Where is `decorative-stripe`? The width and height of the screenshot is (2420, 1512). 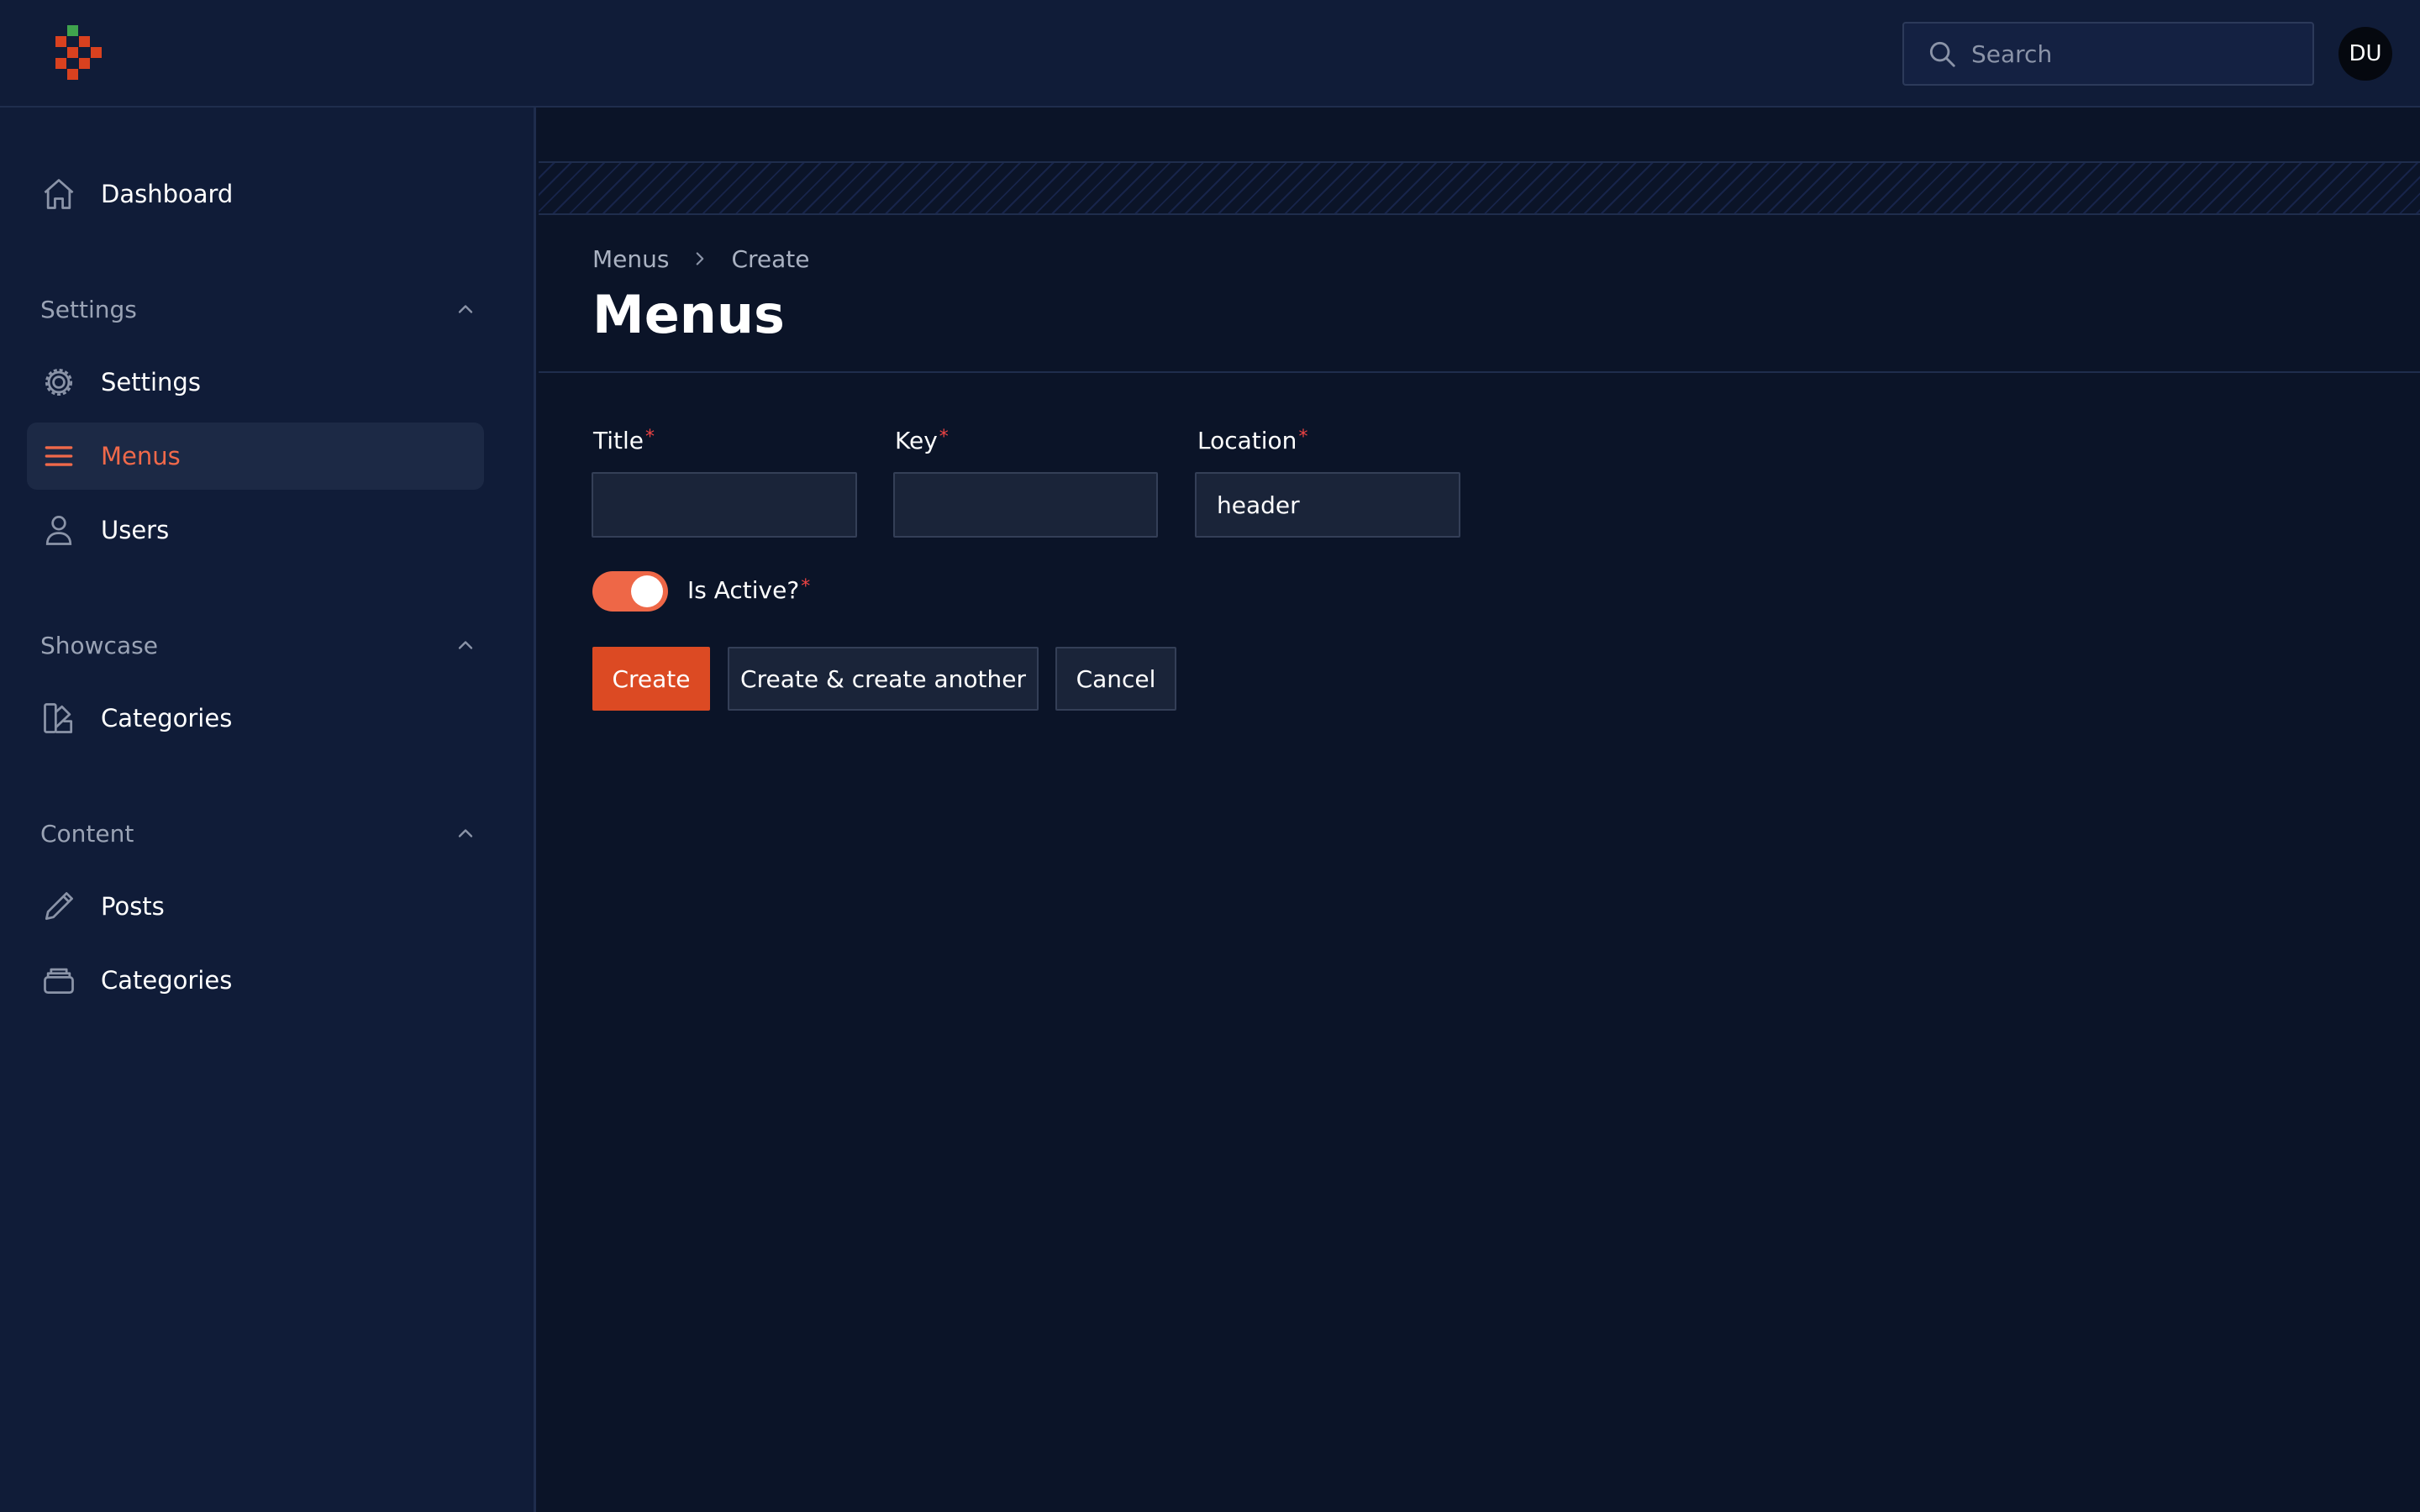 decorative-stripe is located at coordinates (1479, 188).